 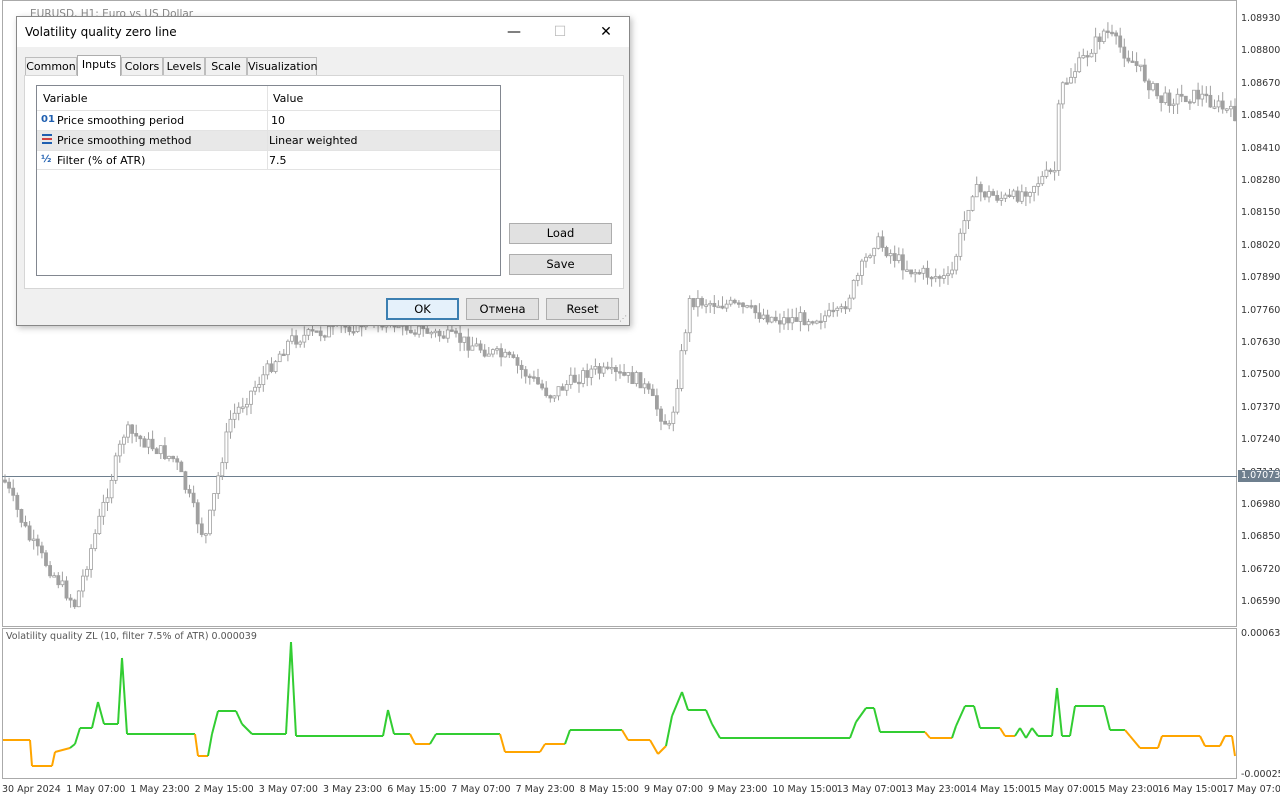 What do you see at coordinates (514, 32) in the screenshot?
I see `minimize-button: —` at bounding box center [514, 32].